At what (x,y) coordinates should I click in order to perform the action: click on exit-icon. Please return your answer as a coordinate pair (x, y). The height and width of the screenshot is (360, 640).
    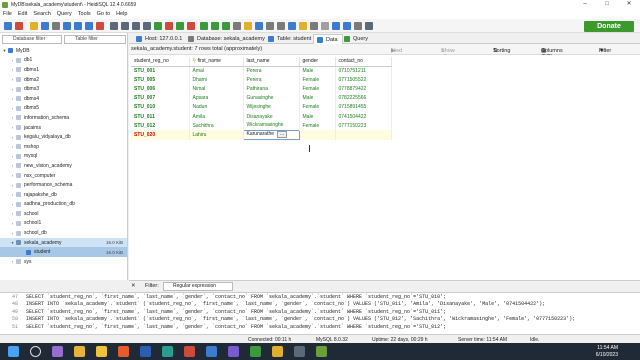
    Looking at the image, I should click on (369, 26).